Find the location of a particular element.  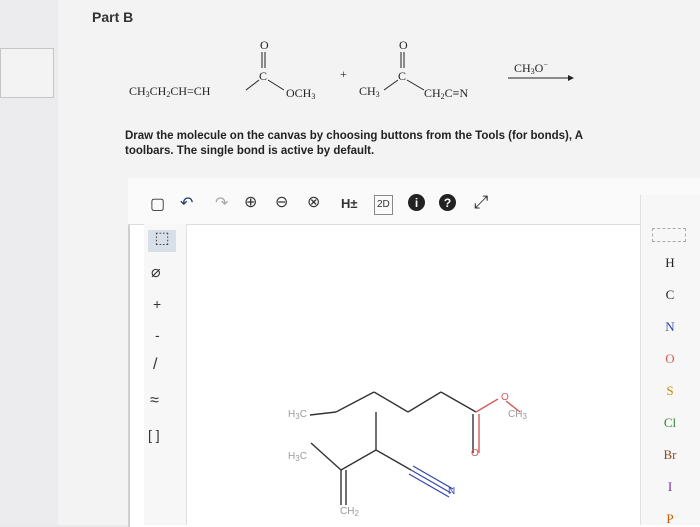

bond-h3c-bottom is located at coordinates (326, 456).